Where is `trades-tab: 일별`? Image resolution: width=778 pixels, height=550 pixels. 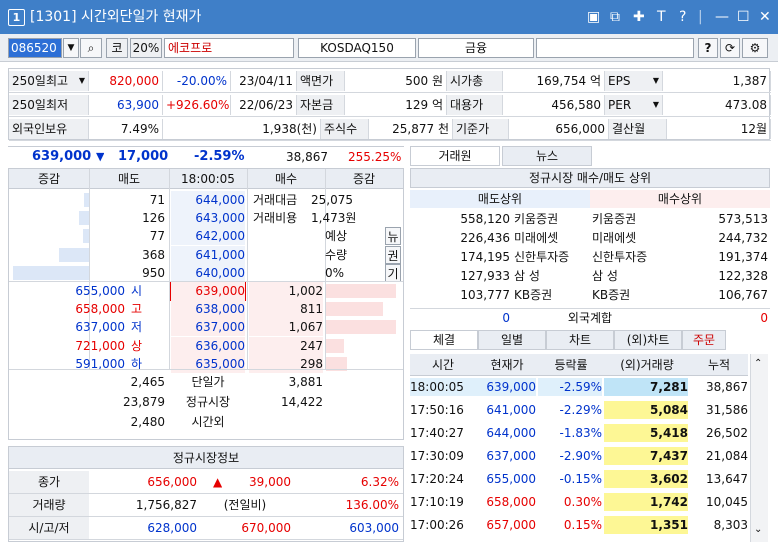 trades-tab: 일별 is located at coordinates (512, 340).